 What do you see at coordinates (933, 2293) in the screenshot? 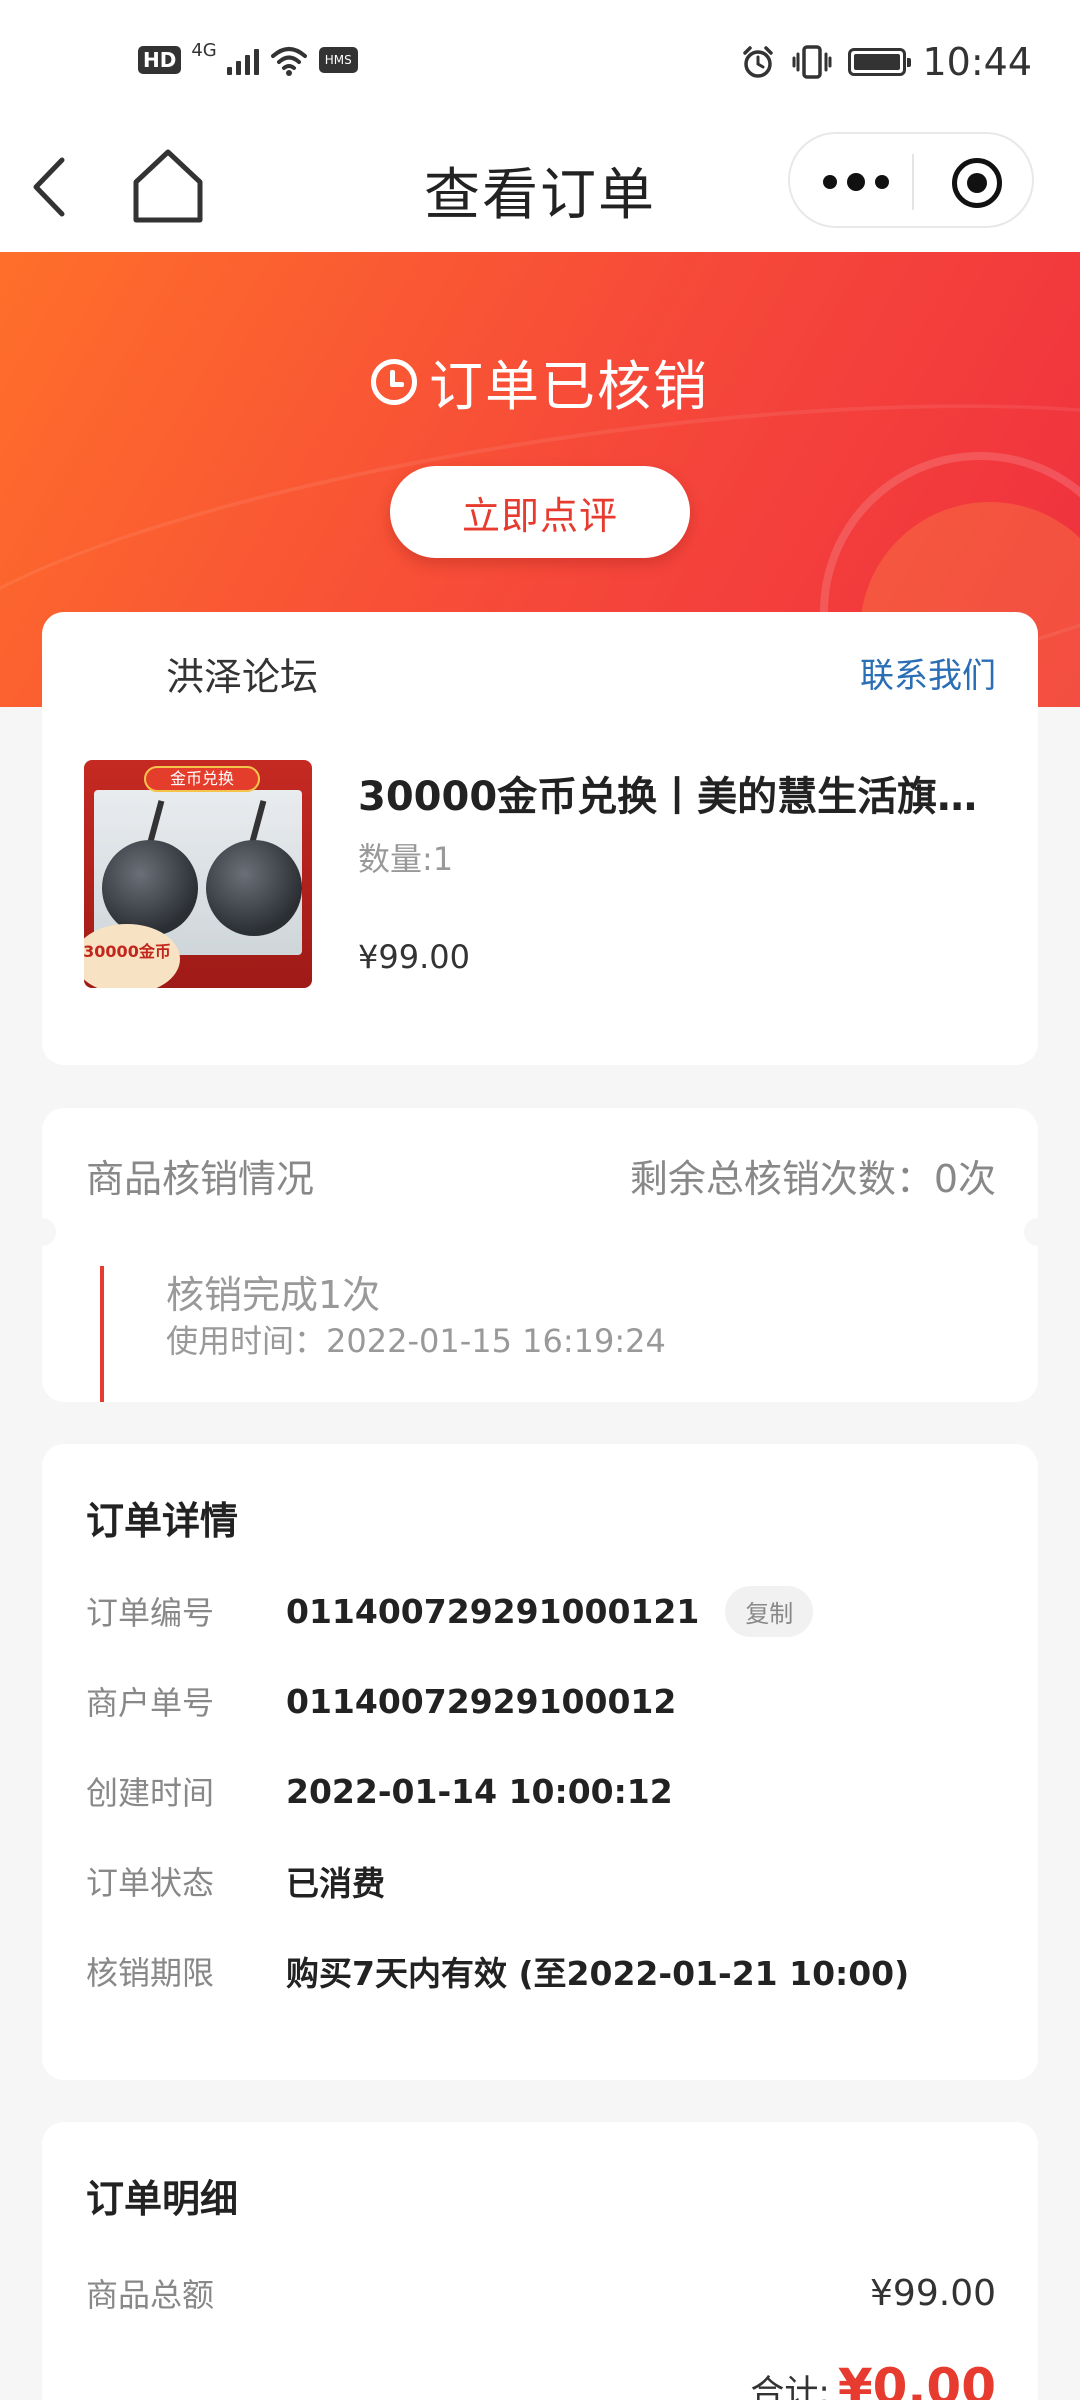
I see `goods-total-value: ¥99.00` at bounding box center [933, 2293].